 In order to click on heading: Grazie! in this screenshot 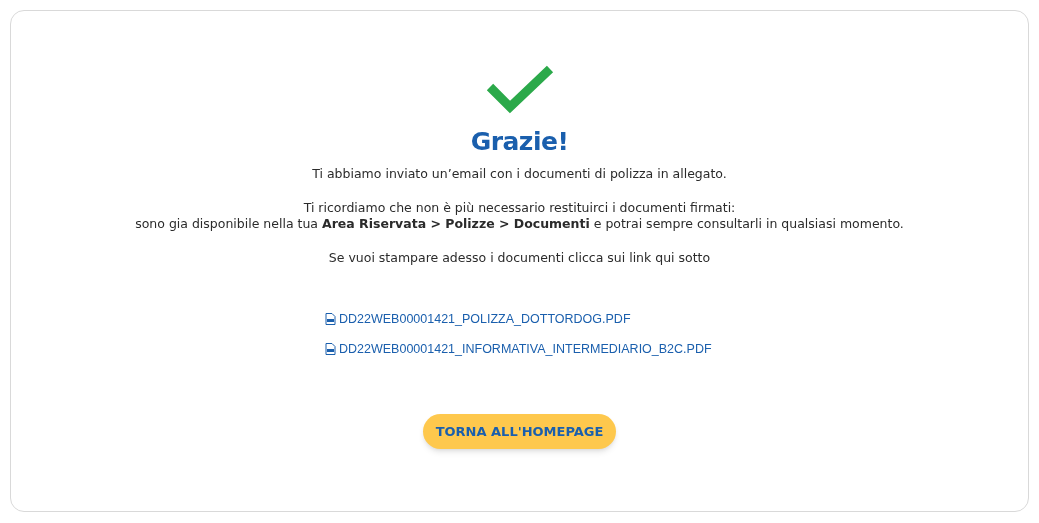, I will do `click(519, 142)`.